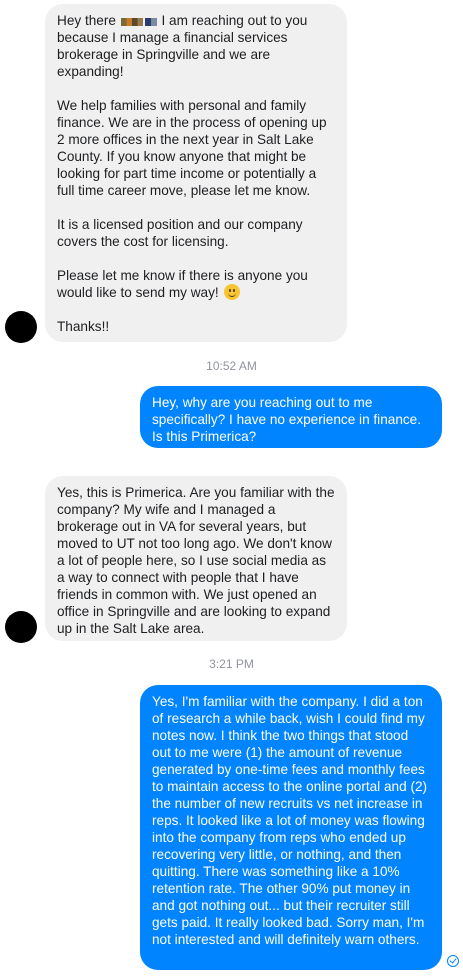 Image resolution: width=463 pixels, height=980 pixels. I want to click on timestamp: 3:21 PM, so click(231, 664).